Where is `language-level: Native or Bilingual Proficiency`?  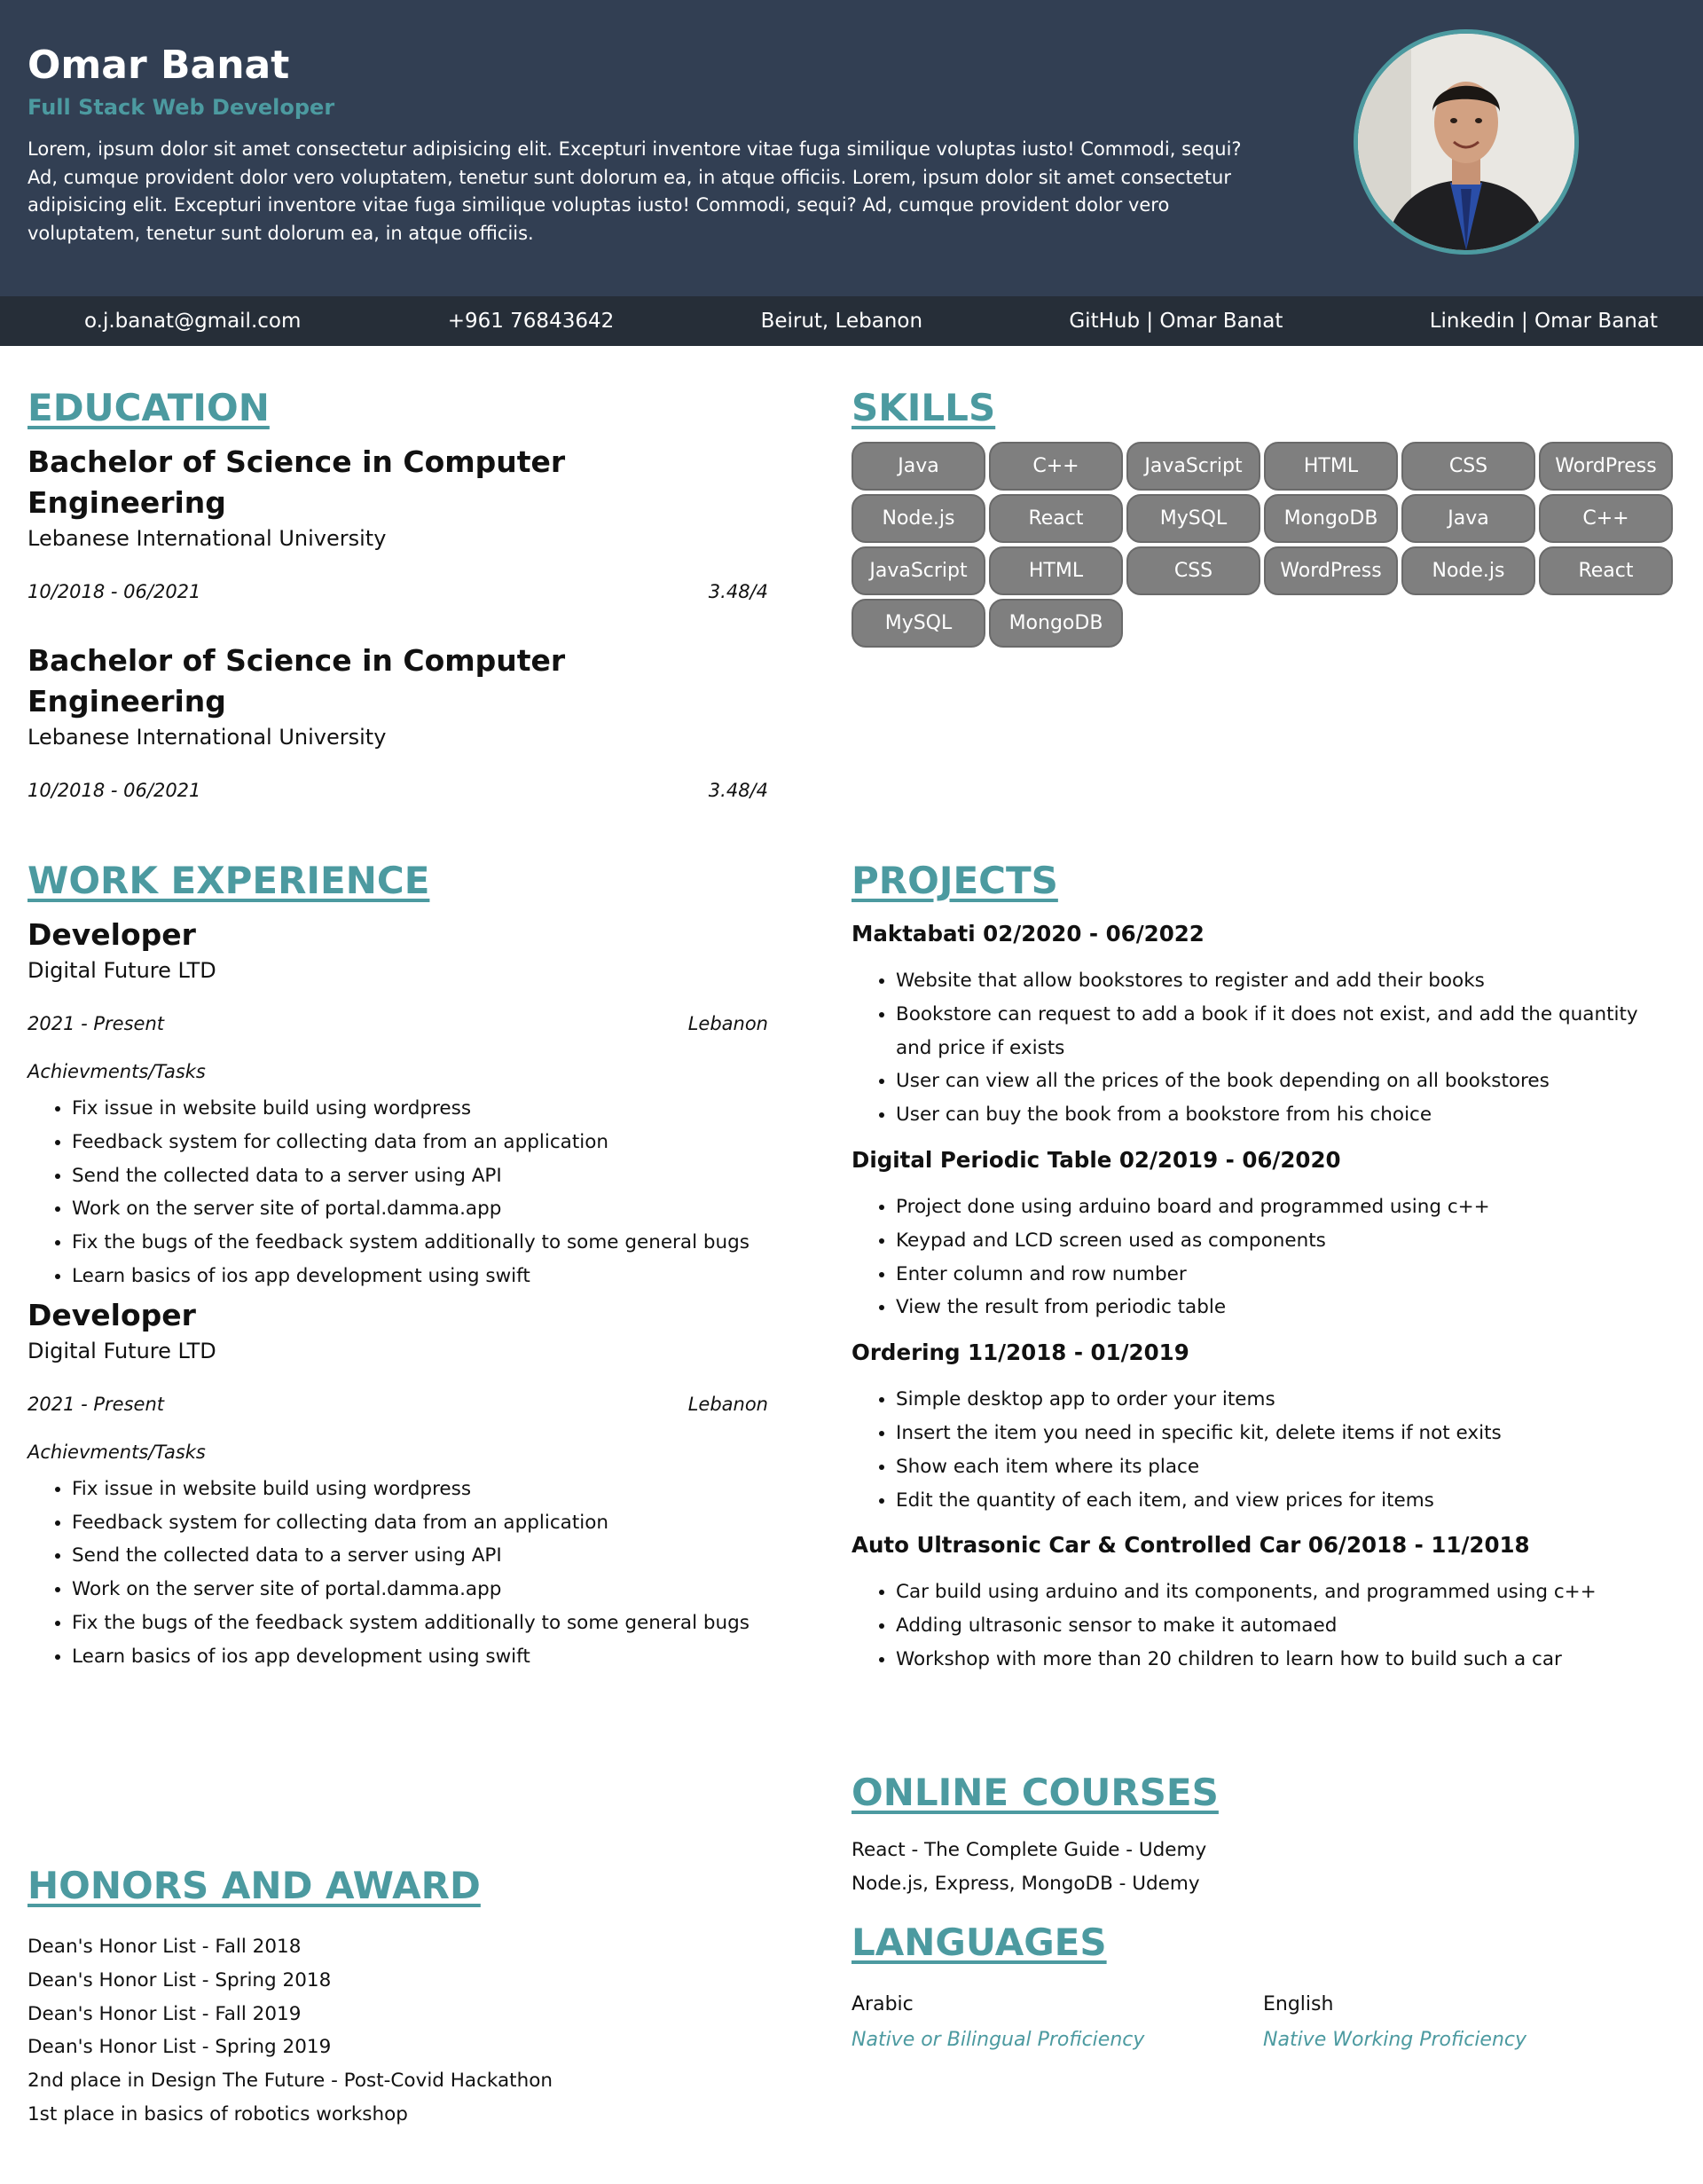 language-level: Native or Bilingual Proficiency is located at coordinates (998, 2040).